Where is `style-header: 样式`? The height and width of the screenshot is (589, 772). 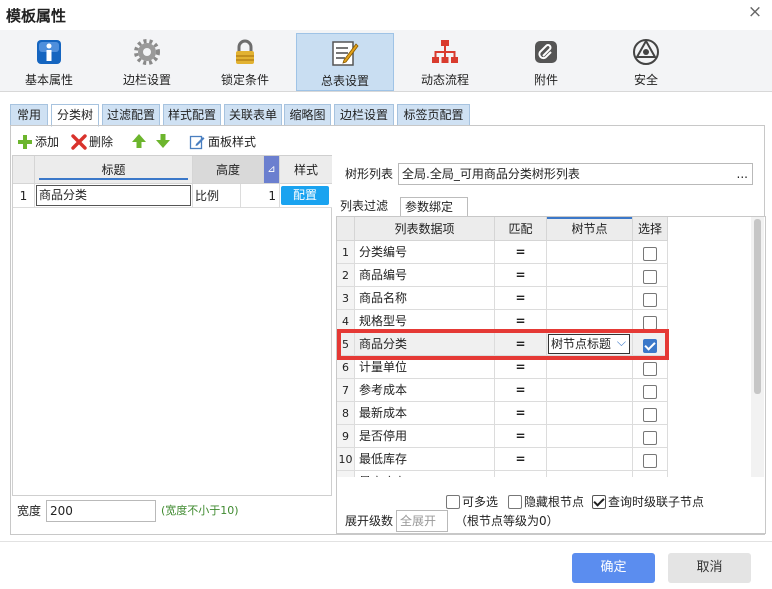
style-header: 样式 is located at coordinates (306, 170).